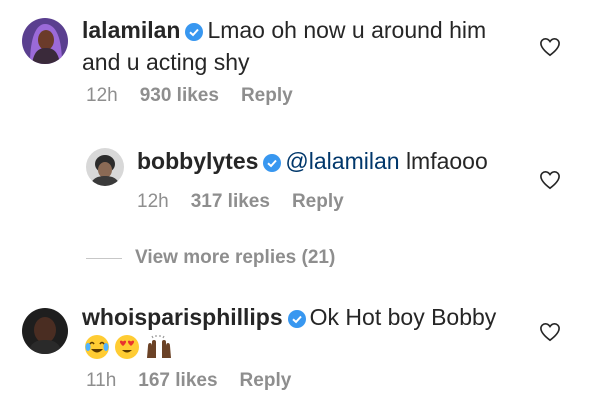  I want to click on comment-meta: 12h 930 likes Reply, so click(200, 96).